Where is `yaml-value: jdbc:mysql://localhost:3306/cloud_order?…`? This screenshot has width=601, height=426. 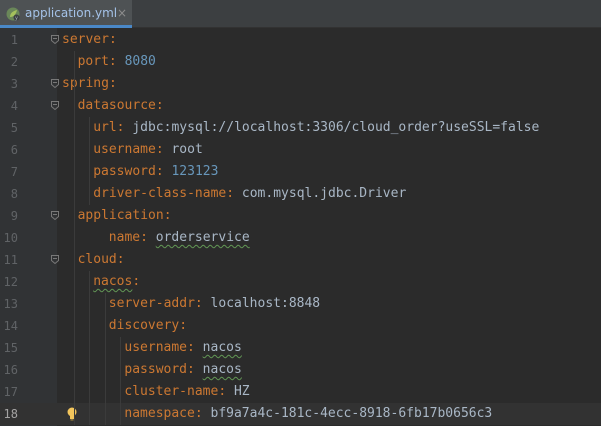
yaml-value: jdbc:mysql://localhost:3306/cloud_order?… is located at coordinates (336, 127).